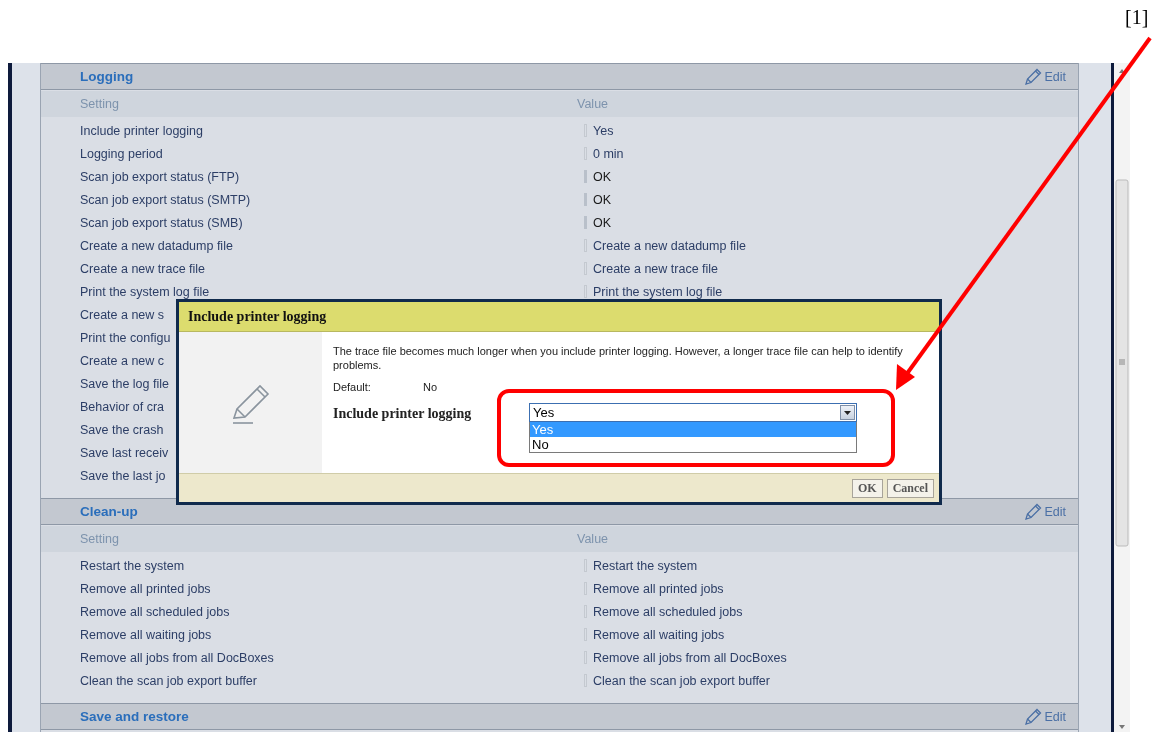  What do you see at coordinates (1122, 397) in the screenshot?
I see `scrollbar` at bounding box center [1122, 397].